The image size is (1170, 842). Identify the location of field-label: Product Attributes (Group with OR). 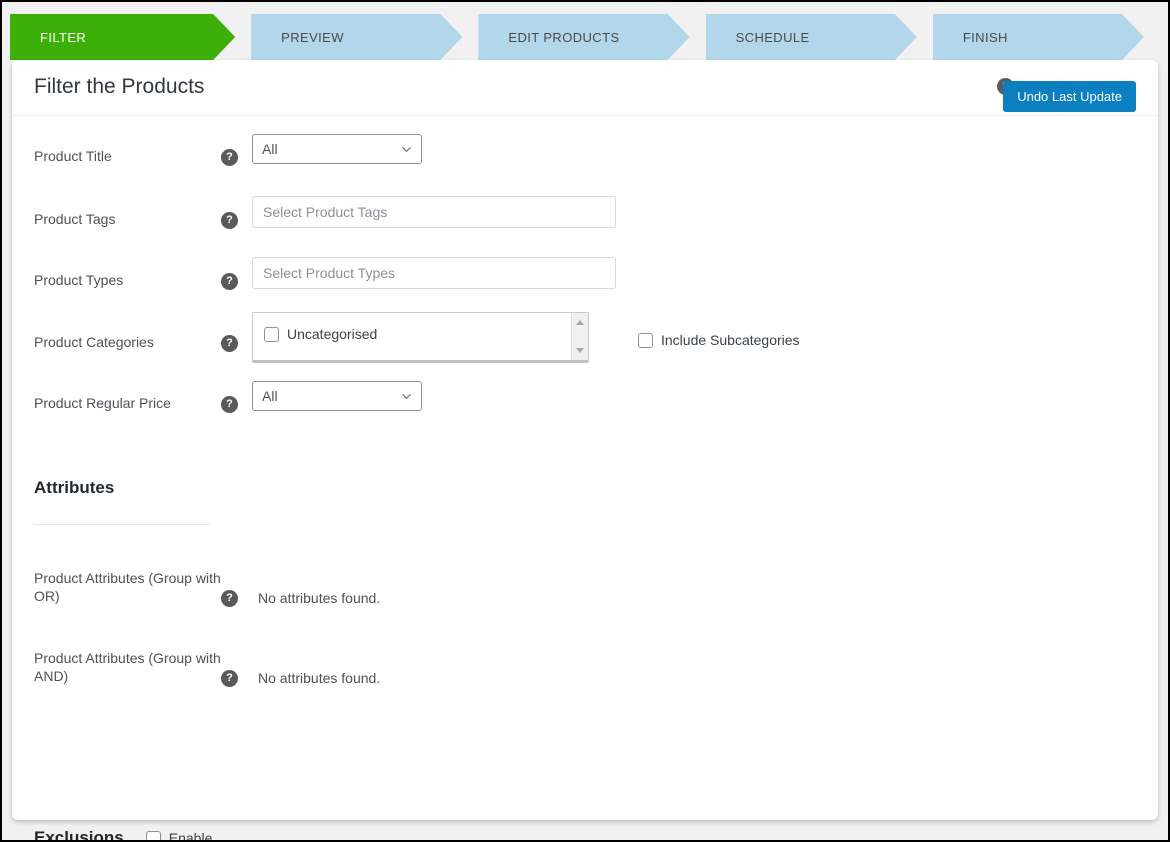
(127, 587).